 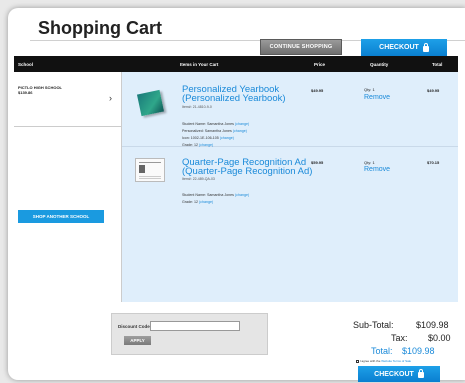 I want to click on subtotal-value: $109.98, so click(x=432, y=325).